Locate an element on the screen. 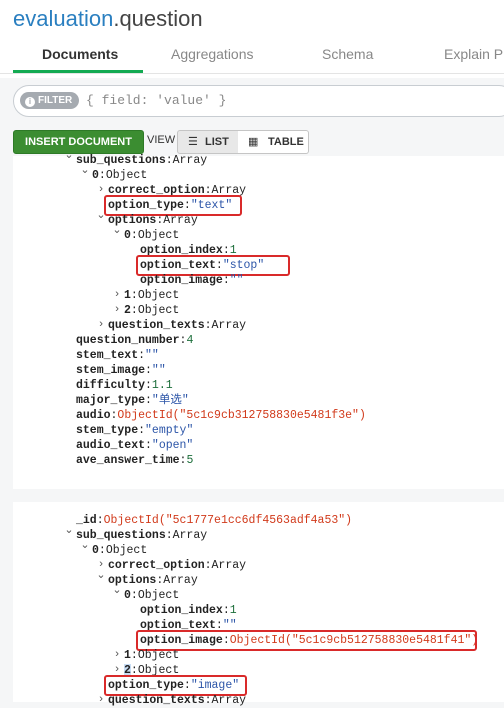 This screenshot has height=708, width=504. insert-document-button: INSERT DOCUMENT is located at coordinates (78, 142).